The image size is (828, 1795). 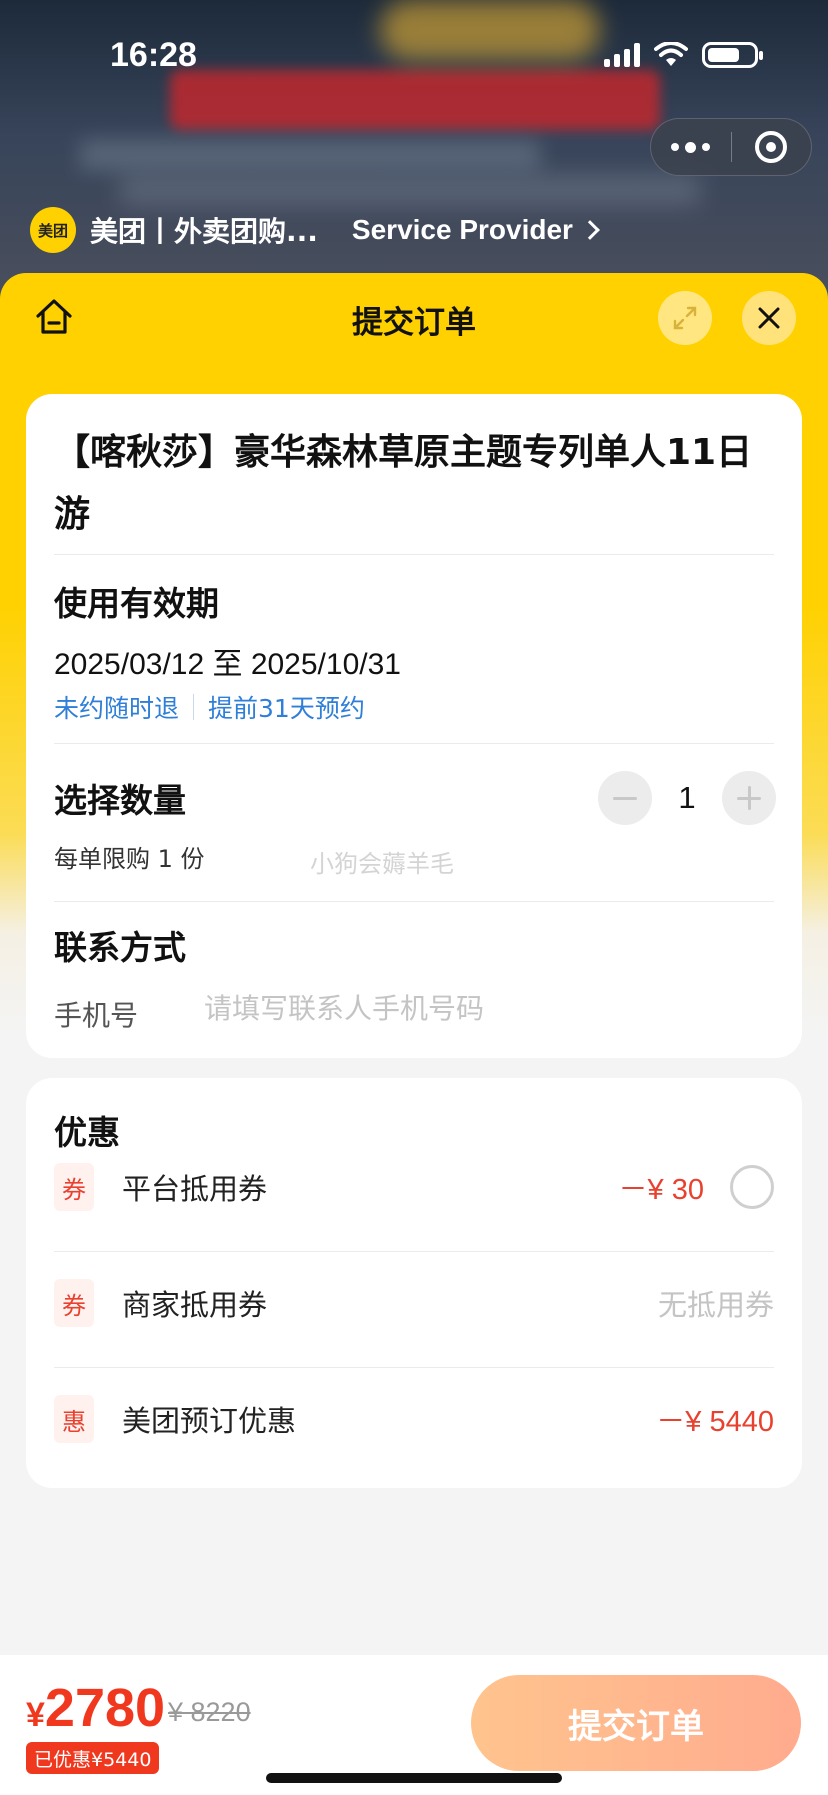 I want to click on miniprogram-capsule, so click(x=731, y=147).